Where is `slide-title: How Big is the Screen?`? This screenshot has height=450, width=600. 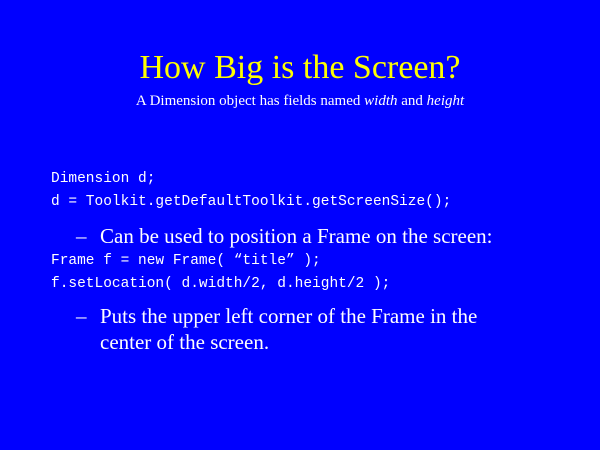 slide-title: How Big is the Screen? is located at coordinates (300, 67).